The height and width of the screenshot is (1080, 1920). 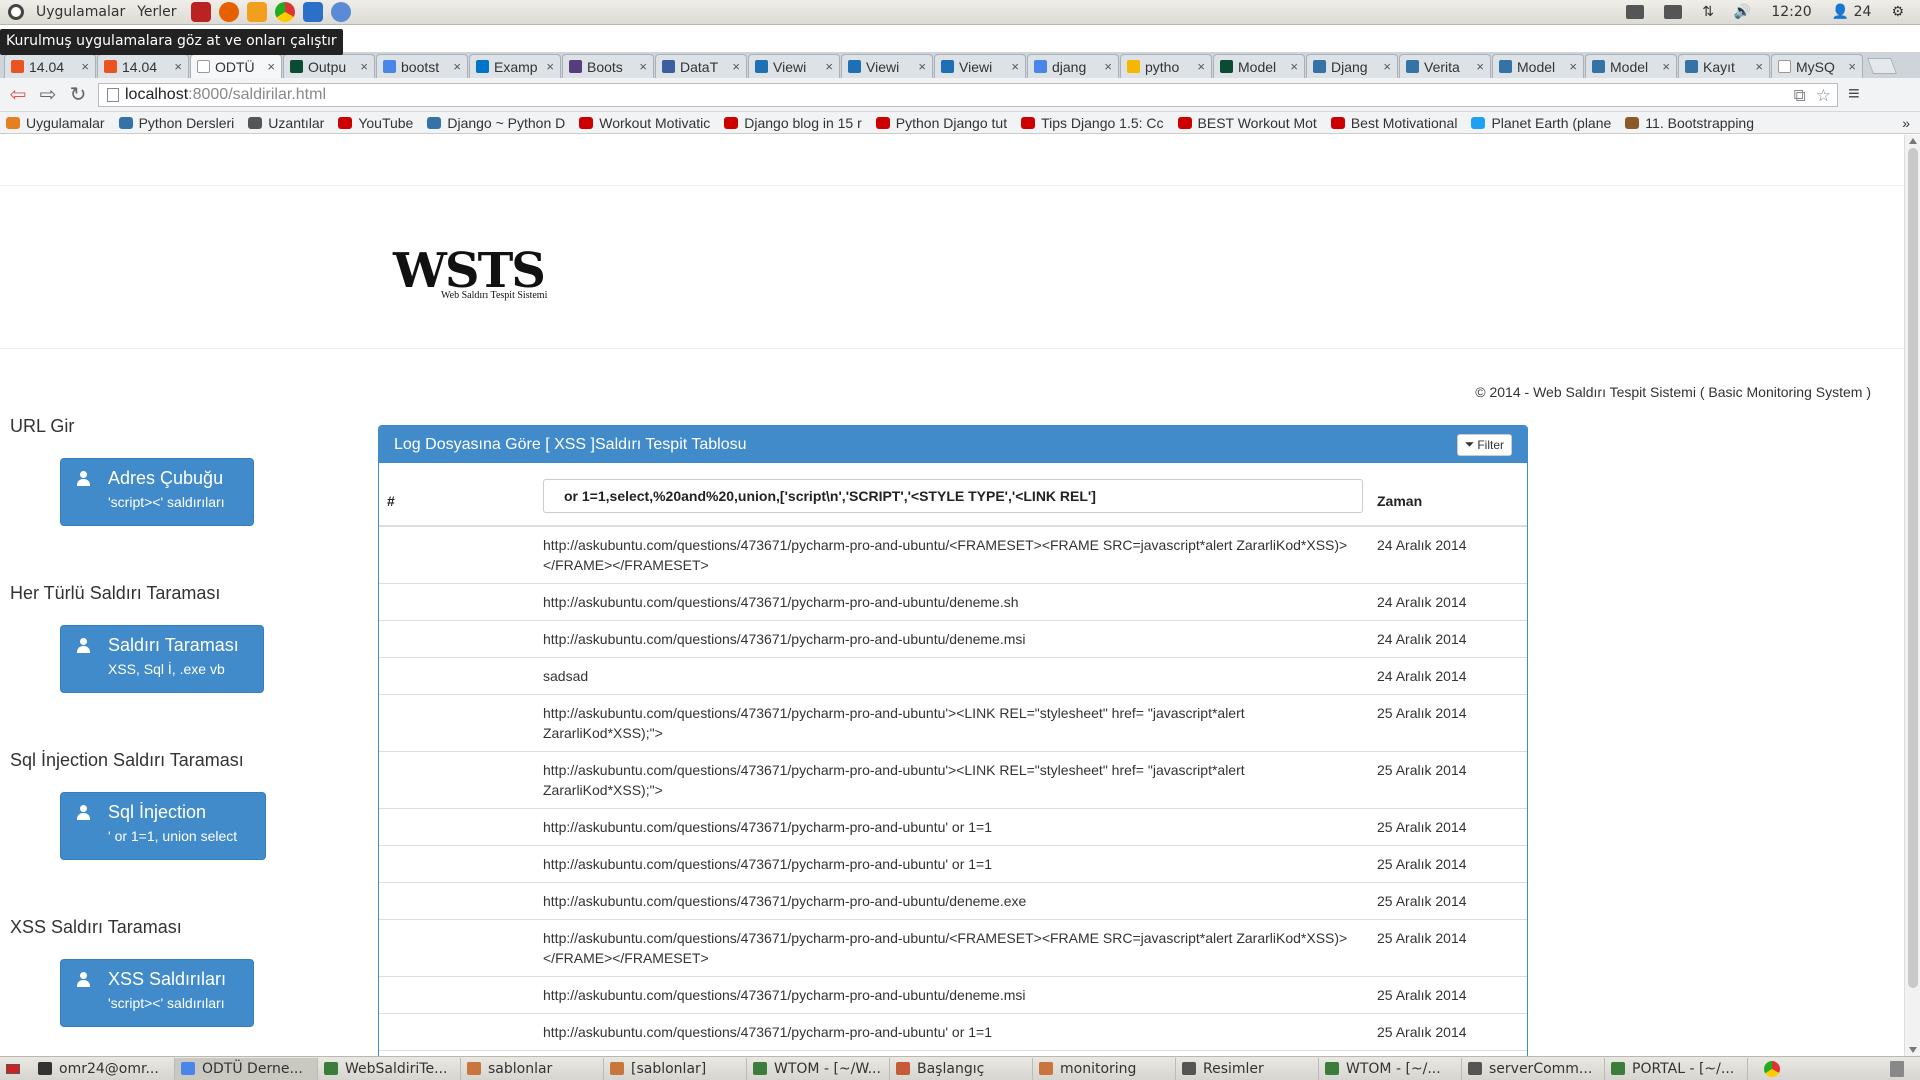 I want to click on network-arrows-icon: ⇅, so click(x=1708, y=12).